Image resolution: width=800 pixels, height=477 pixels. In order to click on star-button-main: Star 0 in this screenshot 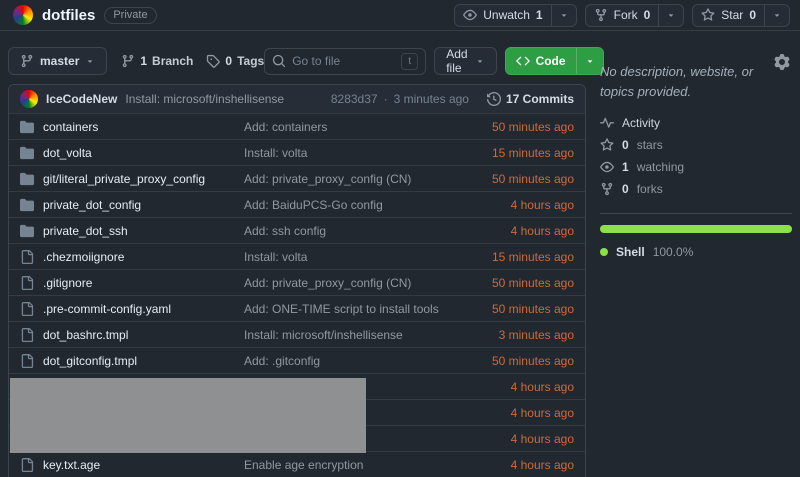, I will do `click(728, 15)`.